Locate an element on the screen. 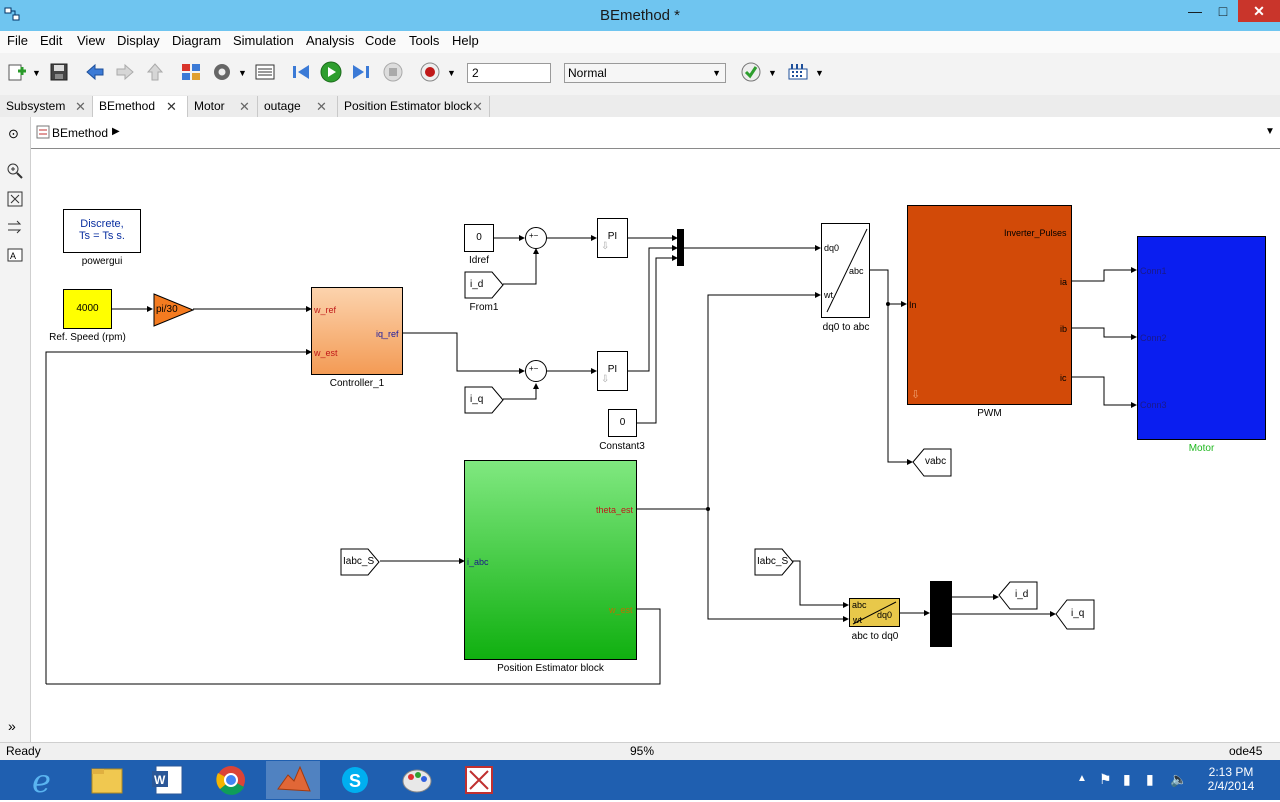 The image size is (1280, 802). pwm-mask-icon: ⇩ is located at coordinates (916, 395).